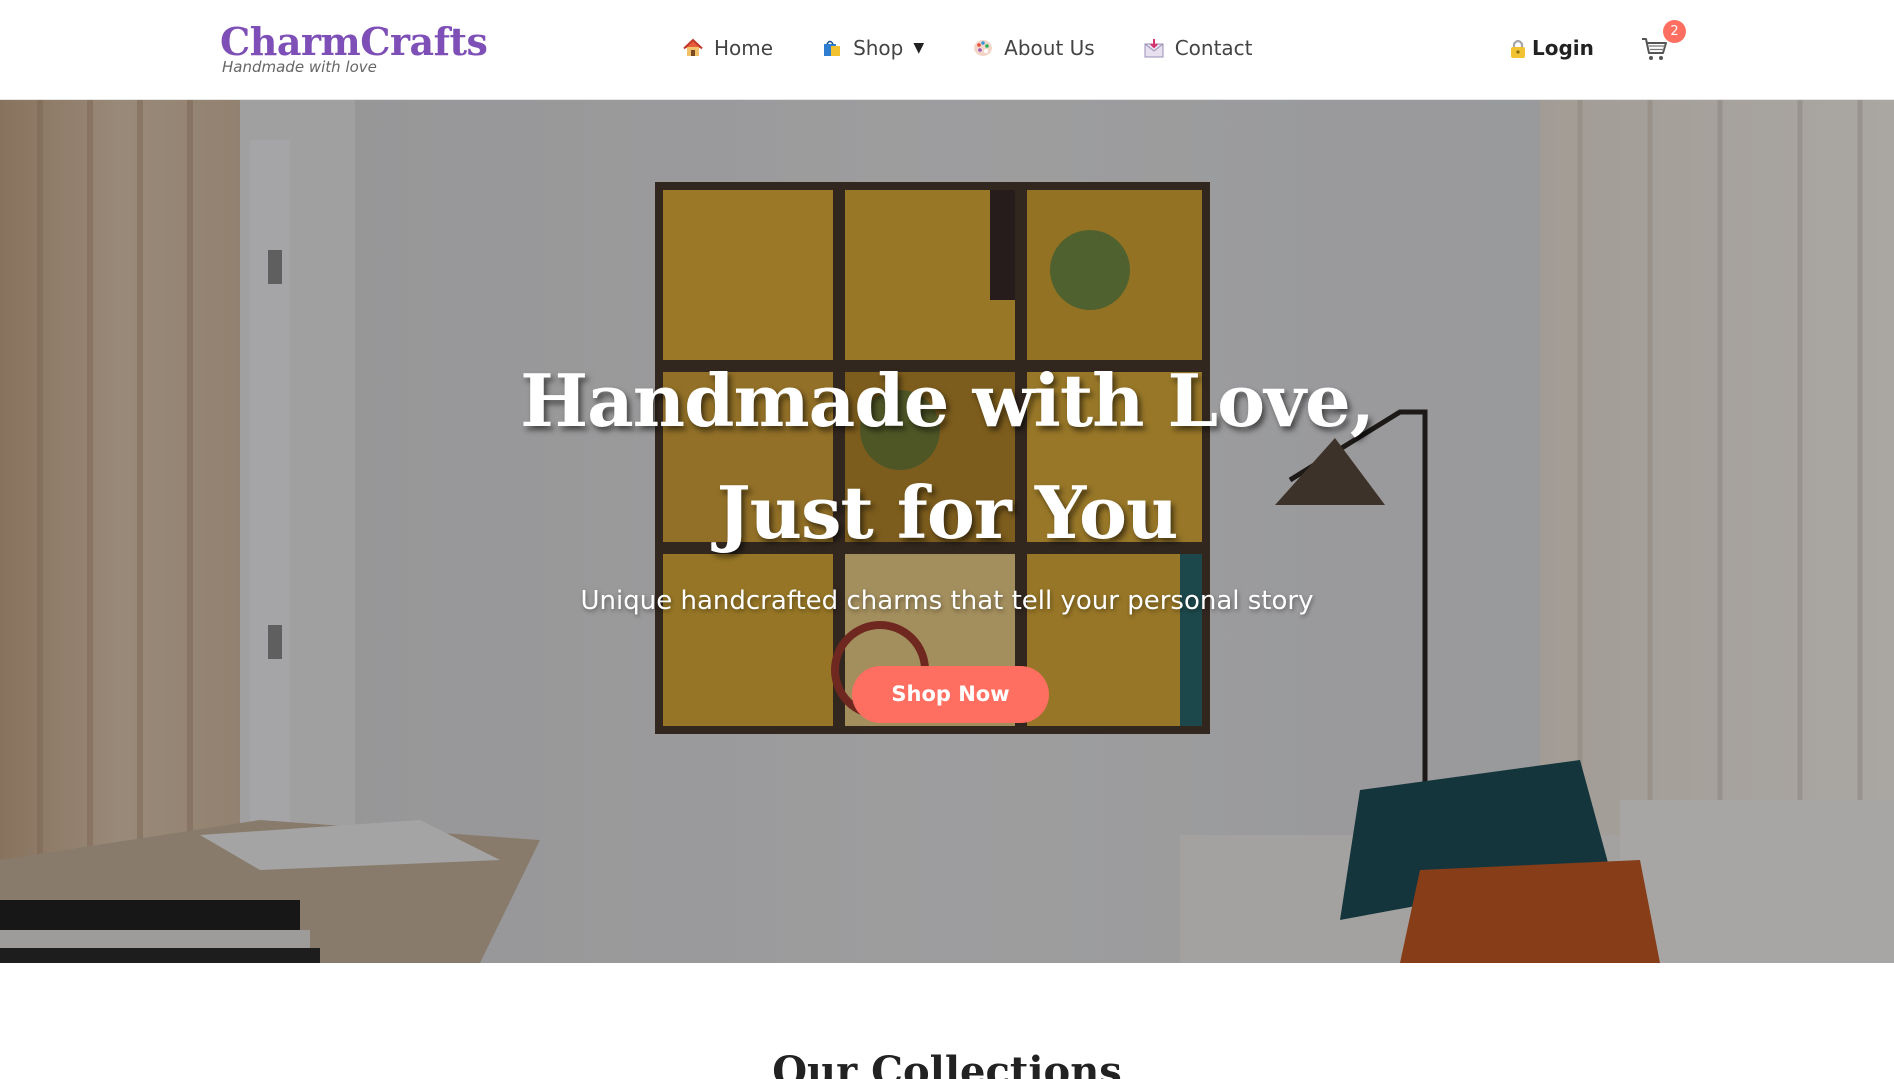 The width and height of the screenshot is (1894, 1079). I want to click on shop-now-button: Shop Now, so click(950, 694).